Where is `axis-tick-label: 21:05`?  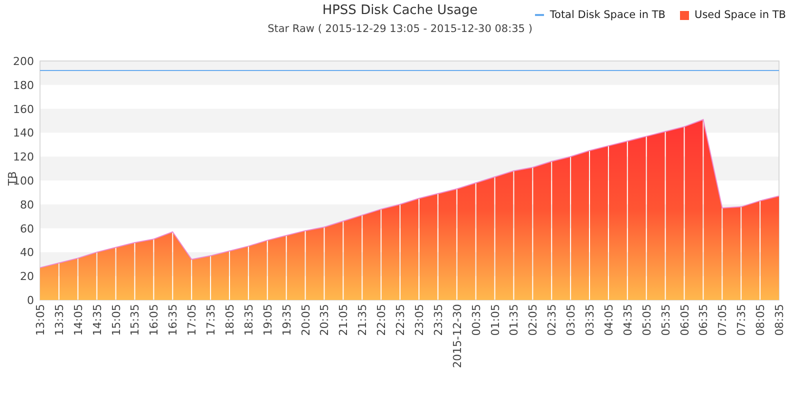 axis-tick-label: 21:05 is located at coordinates (343, 320).